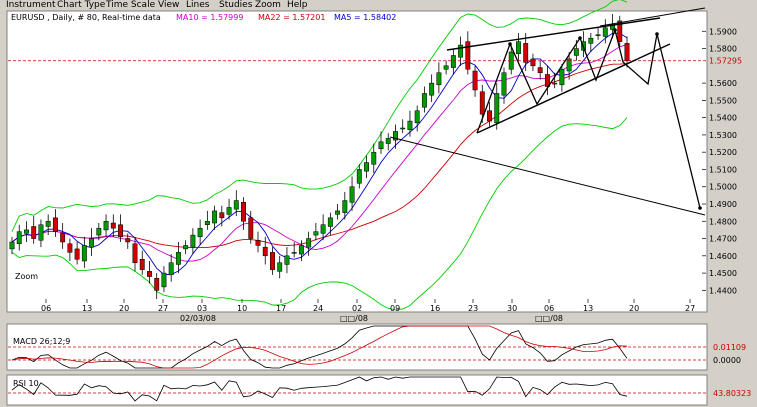 This screenshot has width=757, height=407. Describe the element at coordinates (209, 17) in the screenshot. I see `ma10-label: MA10 = 1.57999` at that location.